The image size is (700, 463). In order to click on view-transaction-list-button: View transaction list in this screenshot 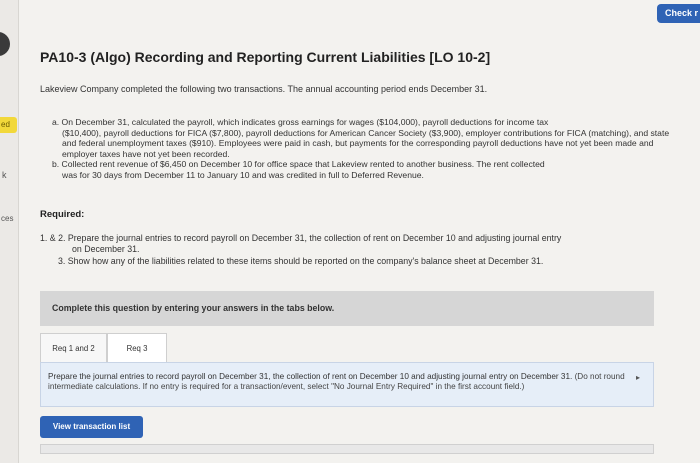, I will do `click(91, 427)`.